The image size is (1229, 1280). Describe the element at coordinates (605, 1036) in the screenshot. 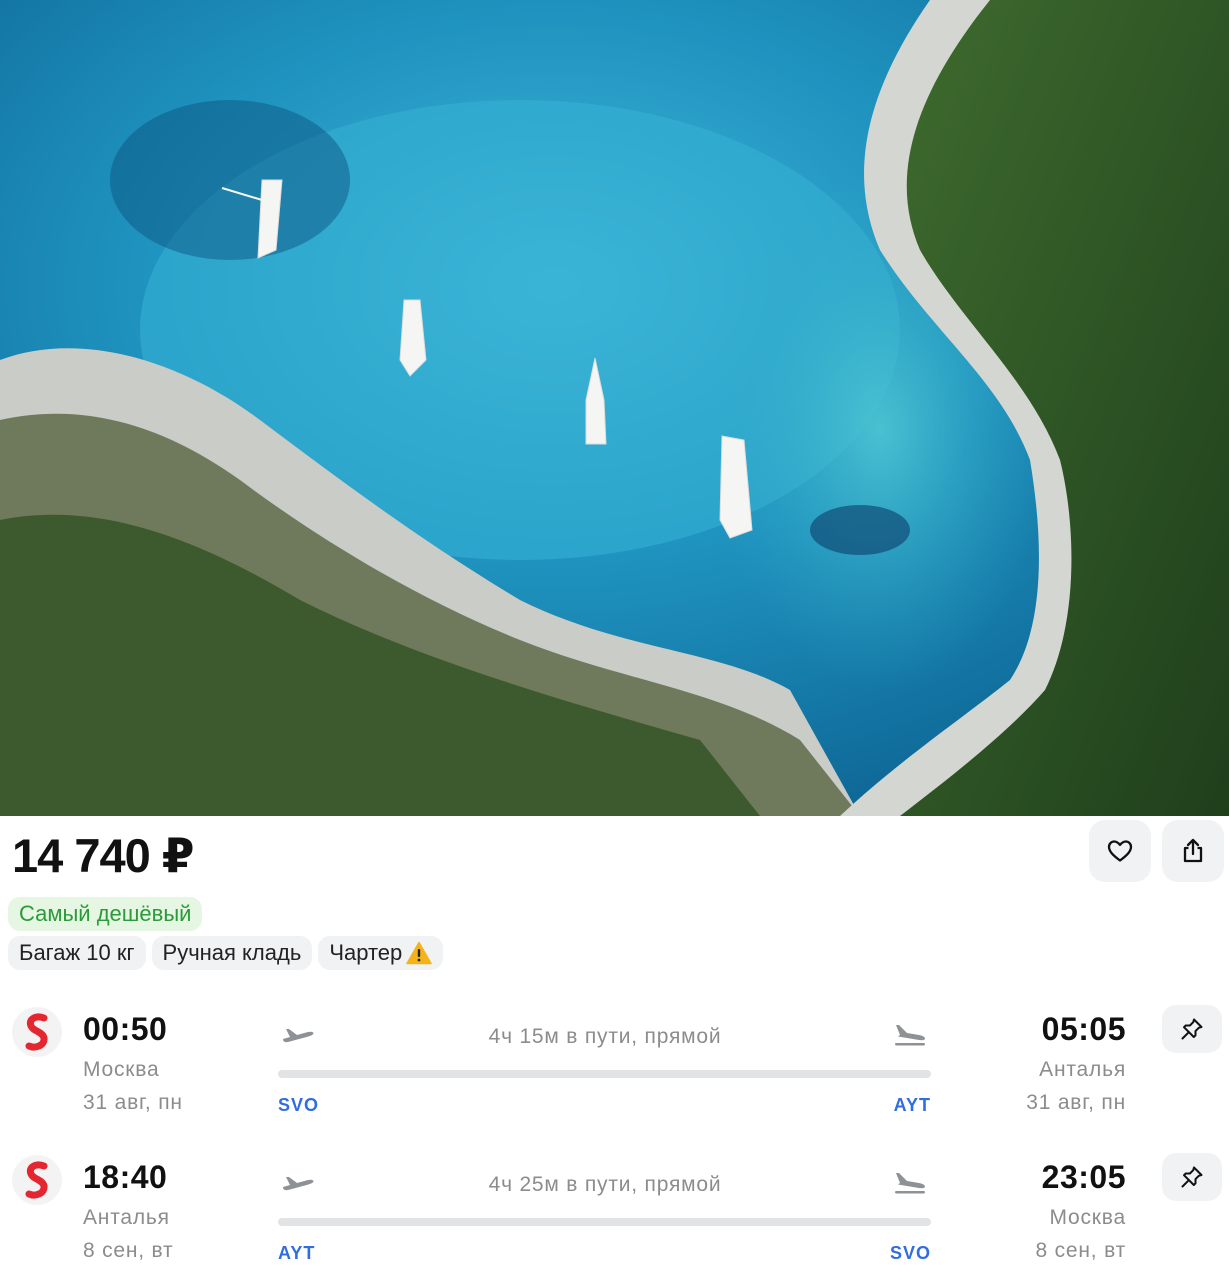

I see `flight-duration: 4ч 15м в пути, прямой` at that location.